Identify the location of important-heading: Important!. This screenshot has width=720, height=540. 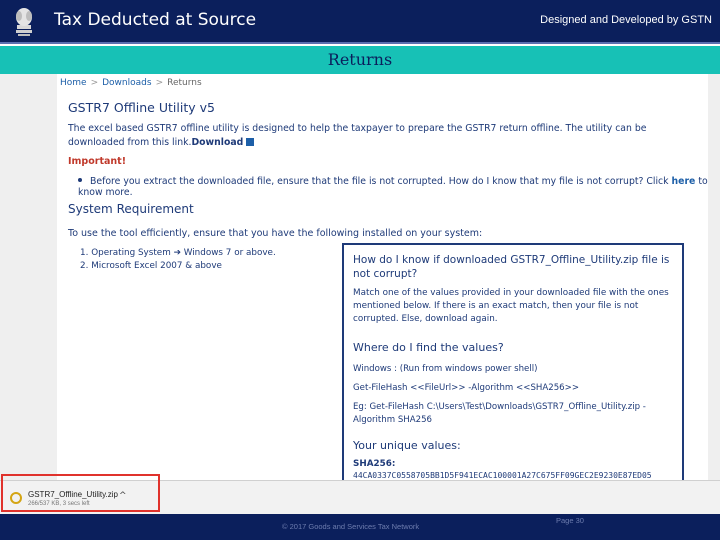
(97, 161).